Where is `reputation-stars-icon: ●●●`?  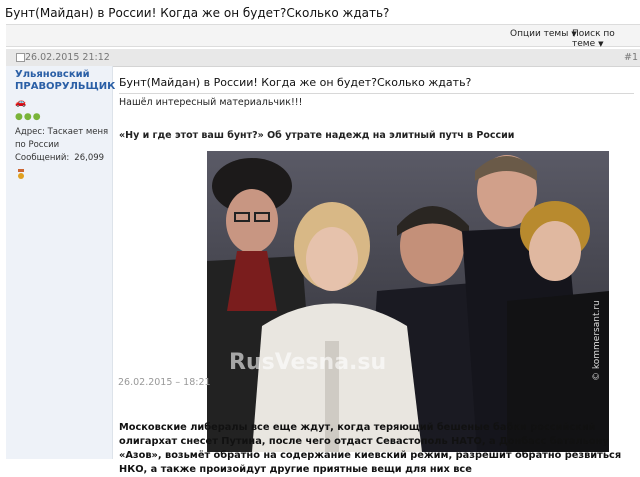
reputation-stars-icon: ●●● is located at coordinates (28, 117).